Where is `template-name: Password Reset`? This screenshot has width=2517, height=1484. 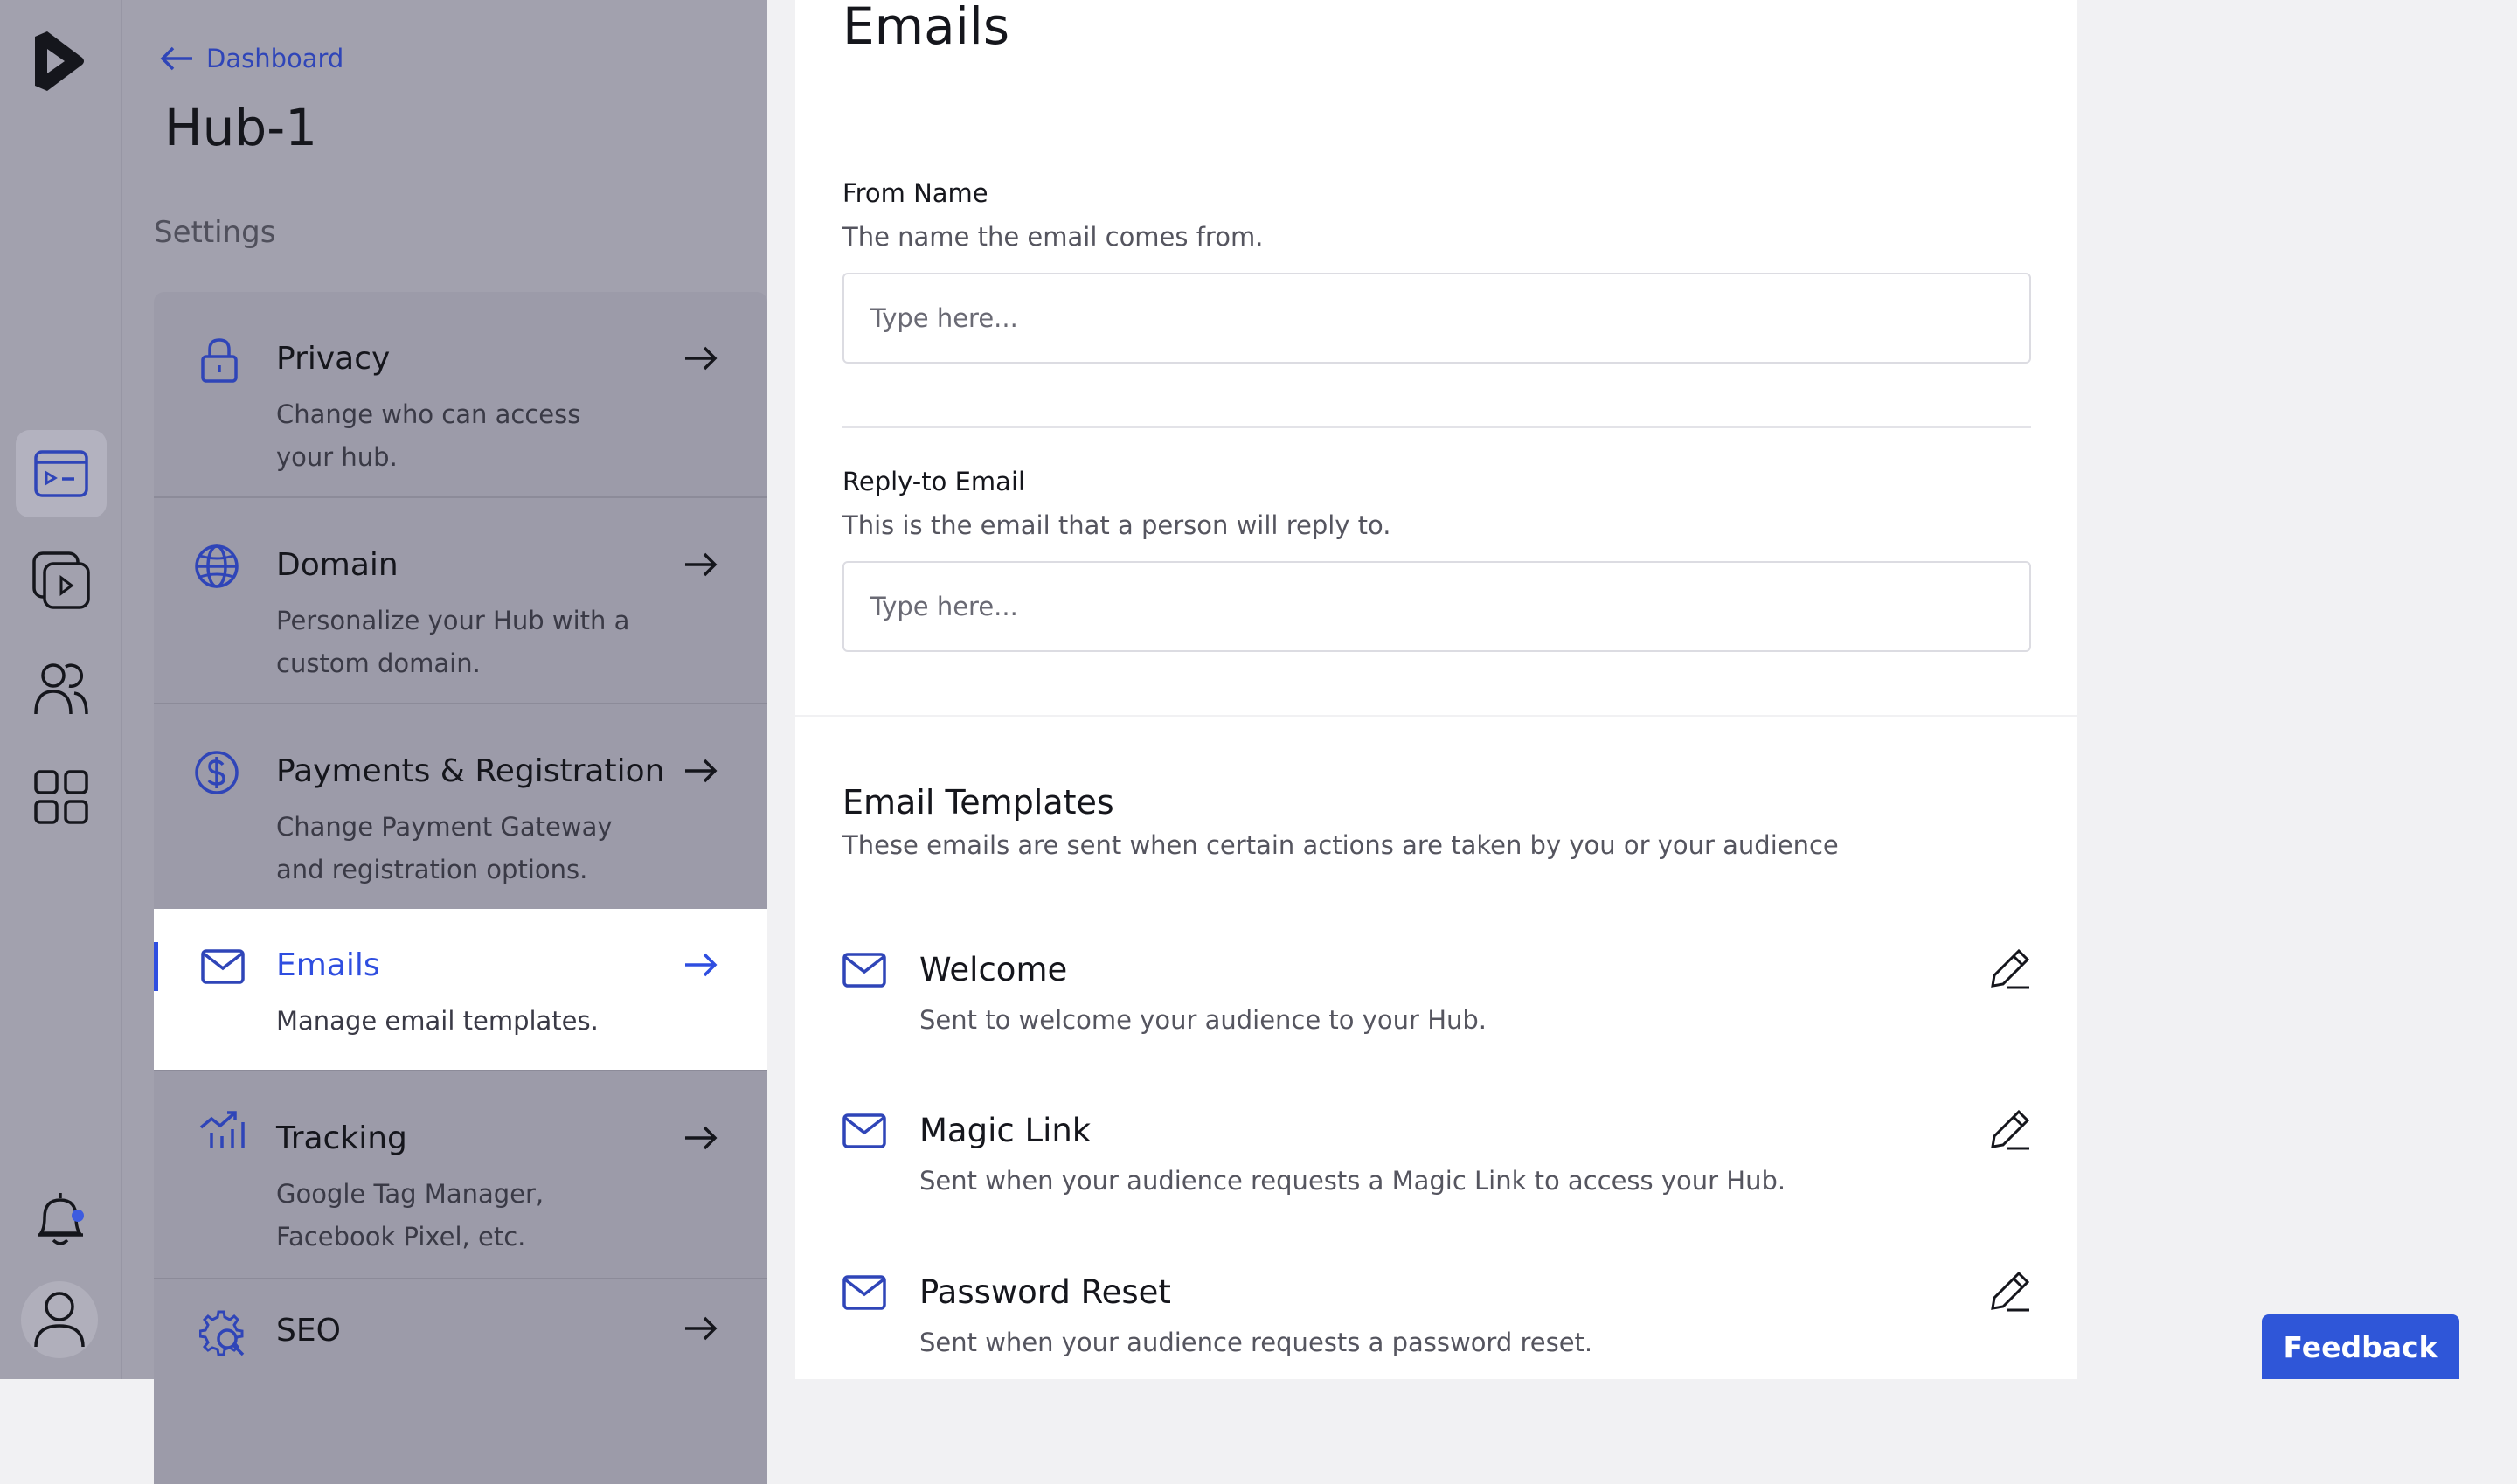
template-name: Password Reset is located at coordinates (1045, 1292).